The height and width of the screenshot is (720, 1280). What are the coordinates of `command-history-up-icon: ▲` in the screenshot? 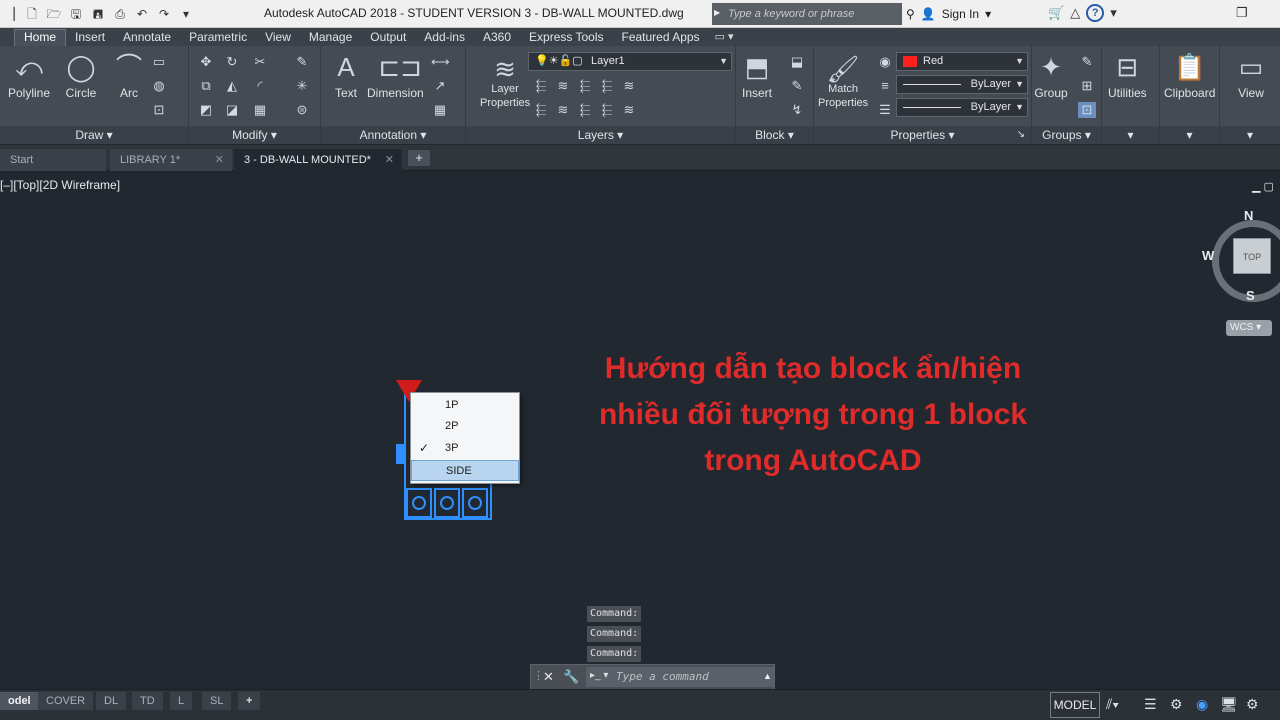 It's located at (767, 676).